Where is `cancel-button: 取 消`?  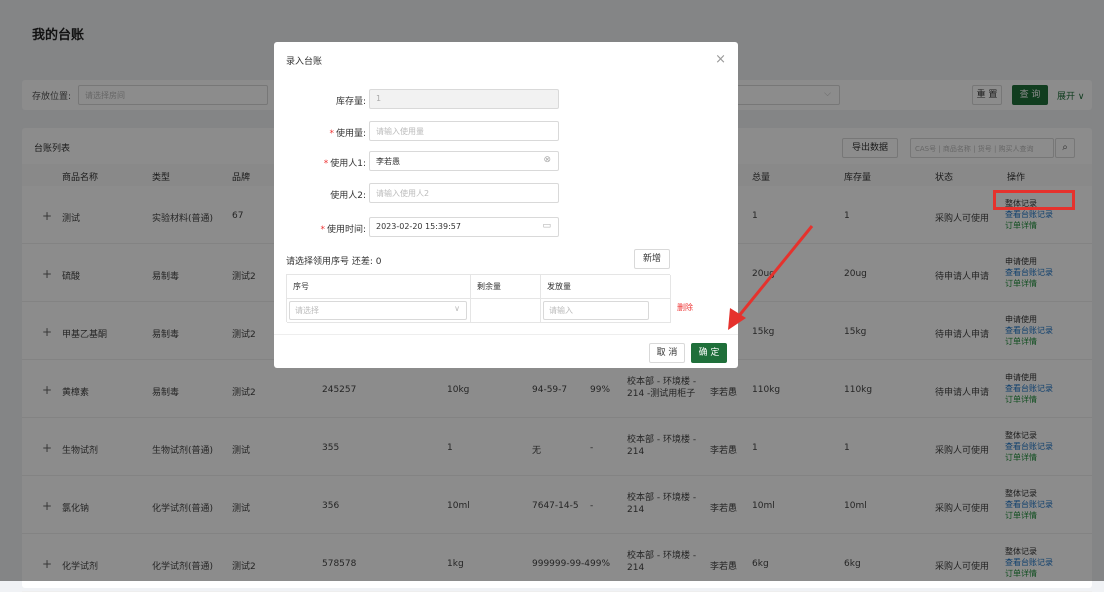 cancel-button: 取 消 is located at coordinates (667, 353).